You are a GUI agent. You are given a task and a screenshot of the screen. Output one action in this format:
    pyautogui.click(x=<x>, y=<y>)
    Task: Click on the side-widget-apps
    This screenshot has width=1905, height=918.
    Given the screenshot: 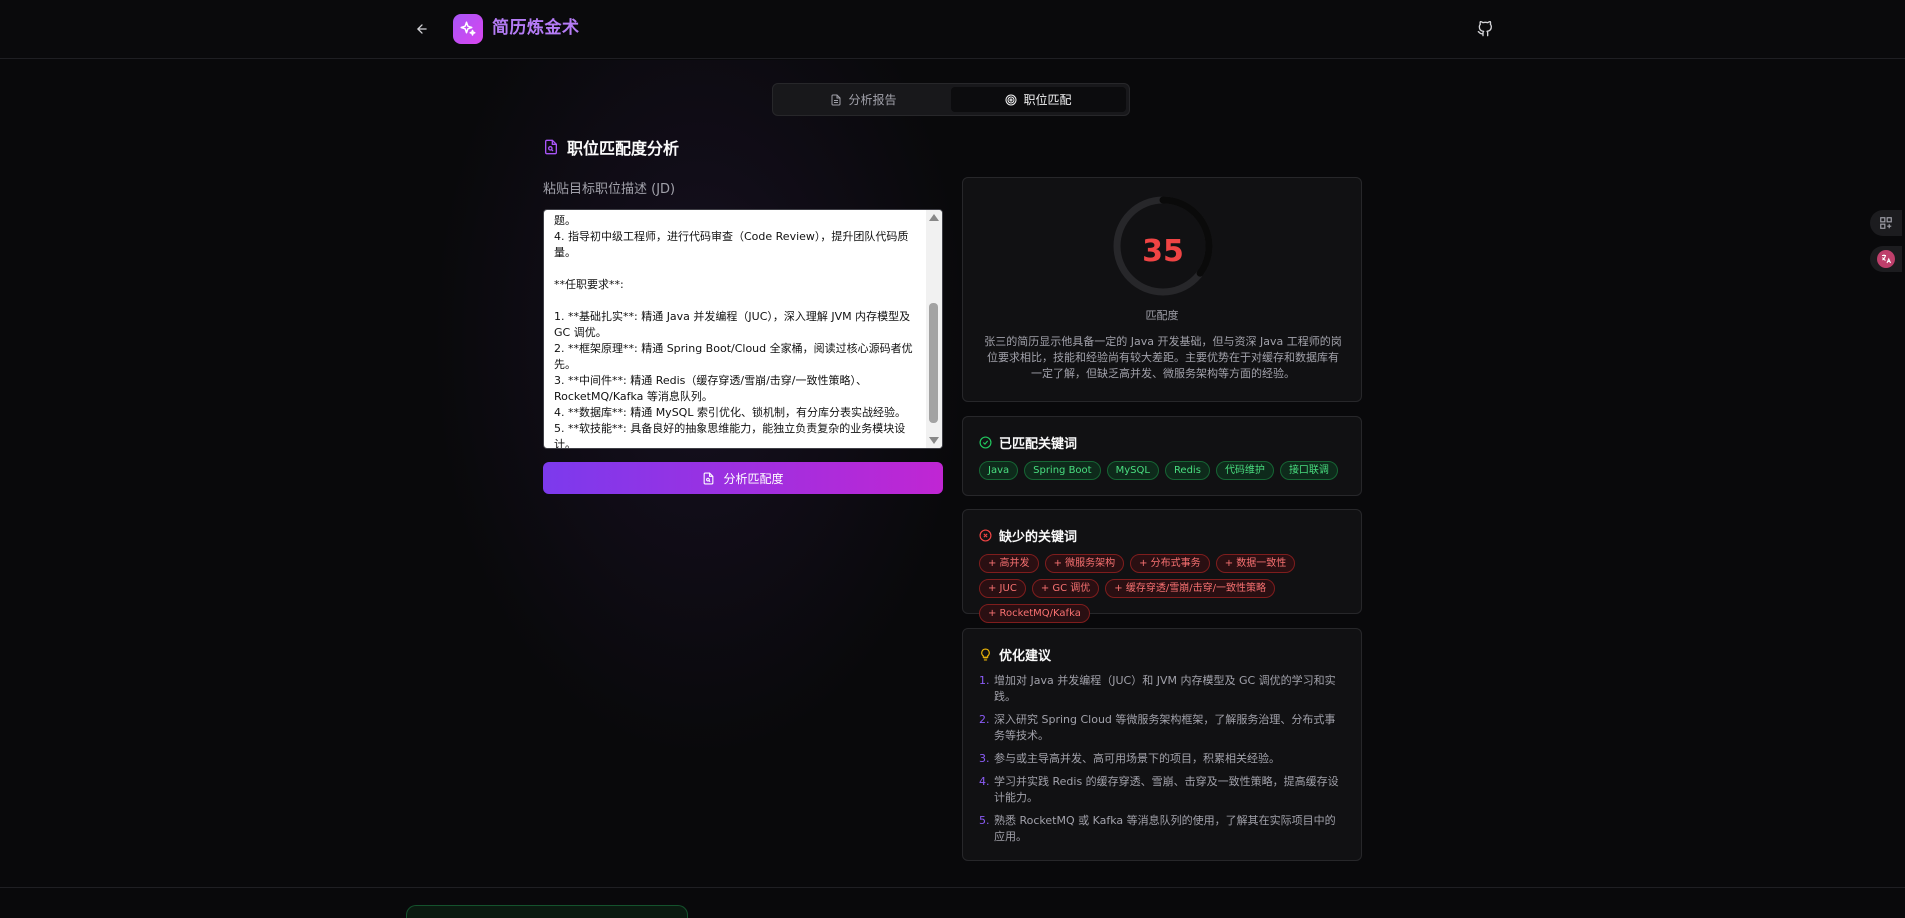 What is the action you would take?
    pyautogui.click(x=1886, y=223)
    